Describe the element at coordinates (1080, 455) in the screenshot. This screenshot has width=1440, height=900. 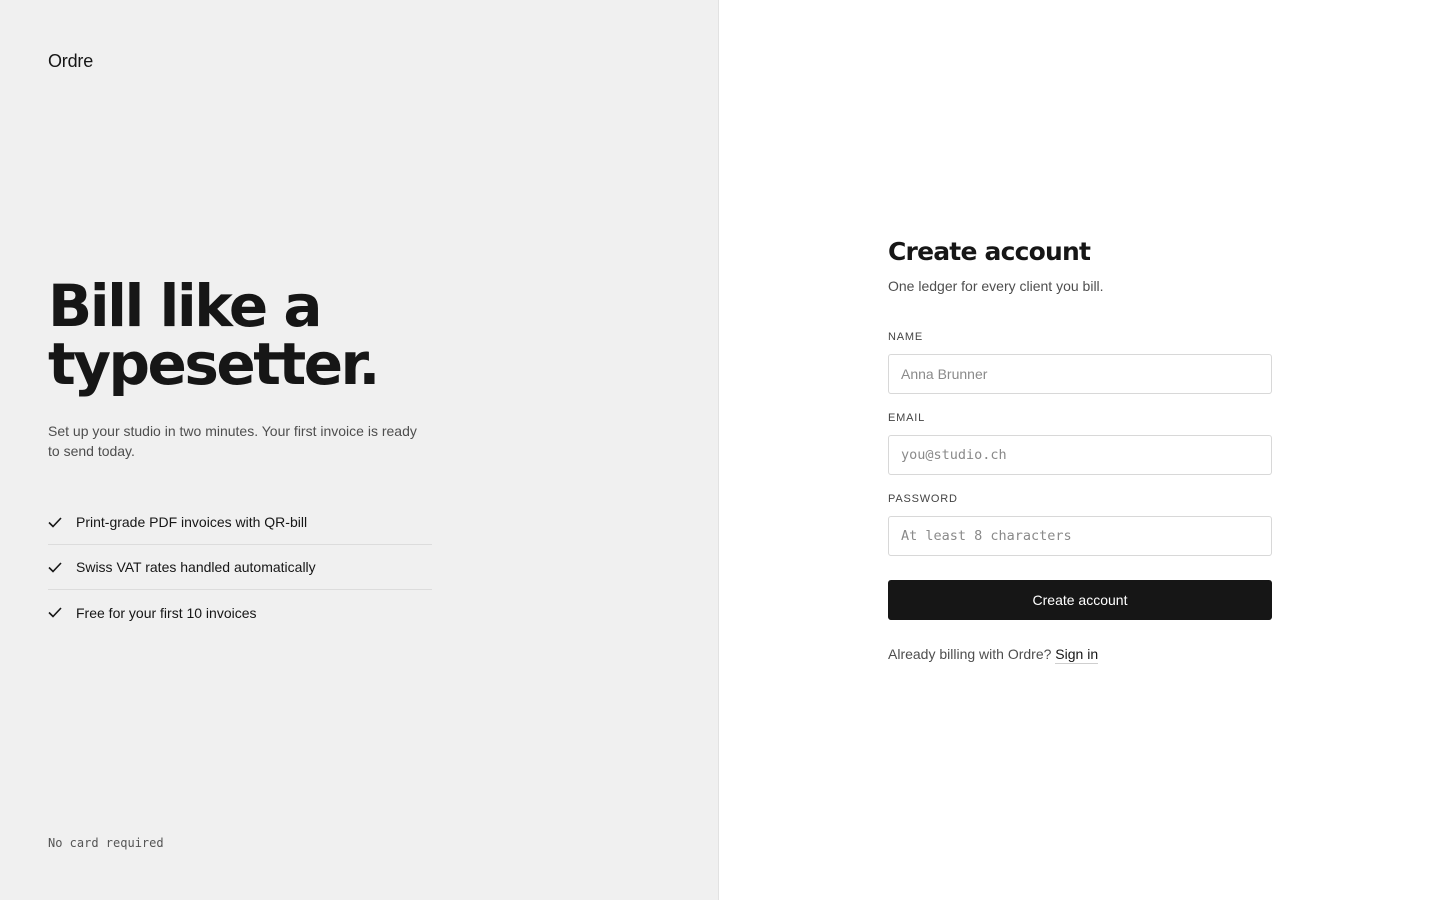
I see `email-input` at that location.